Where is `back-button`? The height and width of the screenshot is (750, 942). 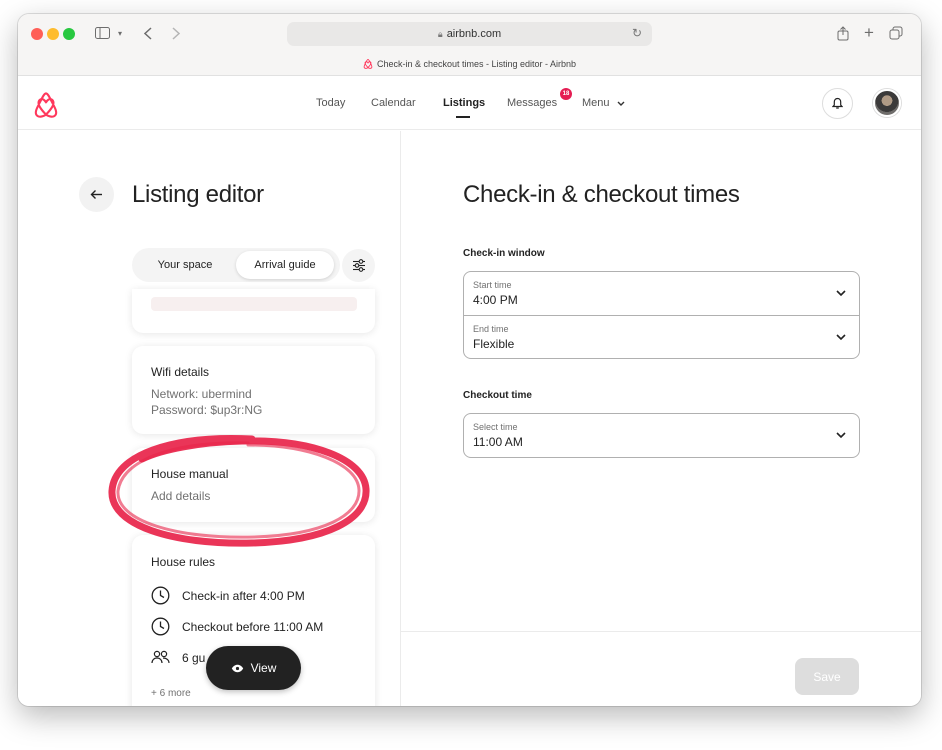 back-button is located at coordinates (96, 194).